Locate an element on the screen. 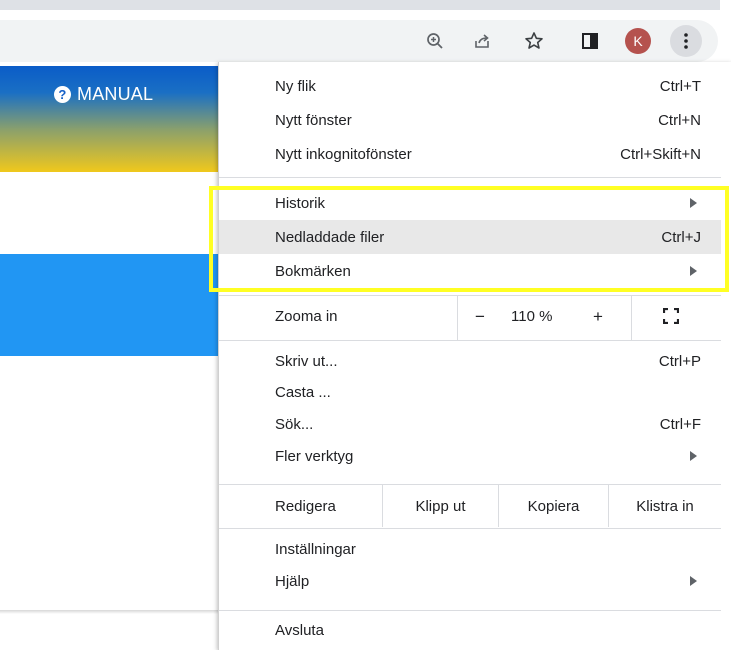  page-banner is located at coordinates (109, 119).